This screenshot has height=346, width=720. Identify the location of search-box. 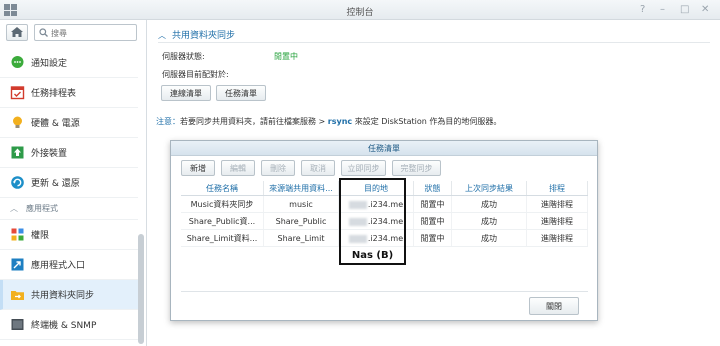
(85, 32).